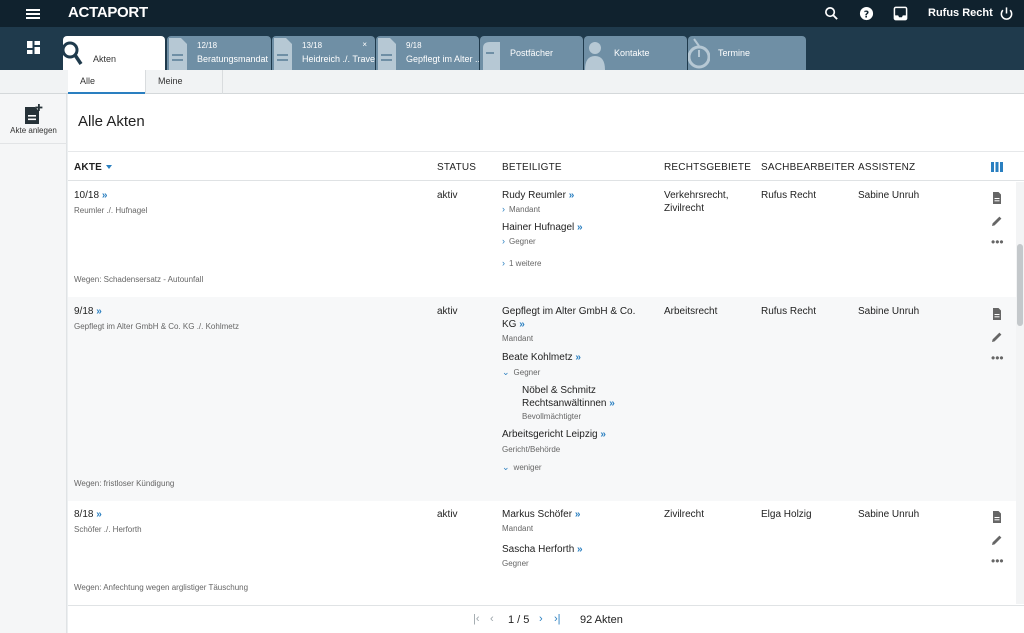 The width and height of the screenshot is (1024, 633). Describe the element at coordinates (568, 397) in the screenshot. I see `party-link: Nöbel & Schmitz Rechtsanwältinnen »` at that location.